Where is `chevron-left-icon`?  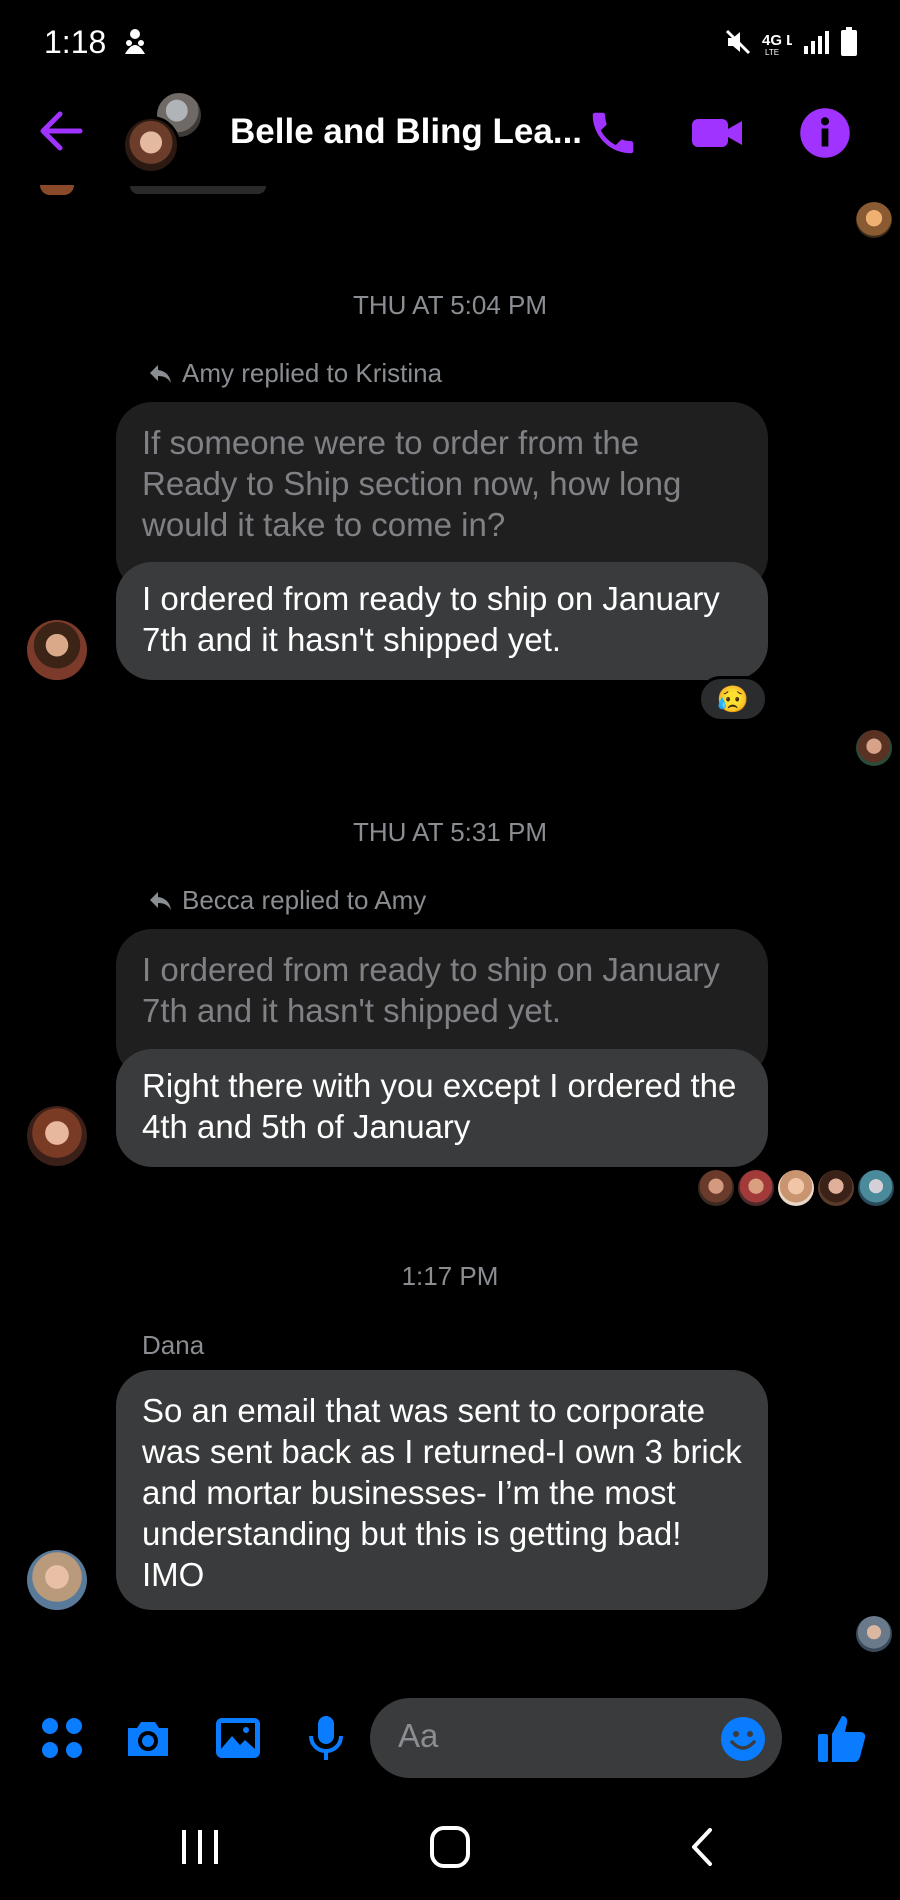
chevron-left-icon is located at coordinates (702, 1847).